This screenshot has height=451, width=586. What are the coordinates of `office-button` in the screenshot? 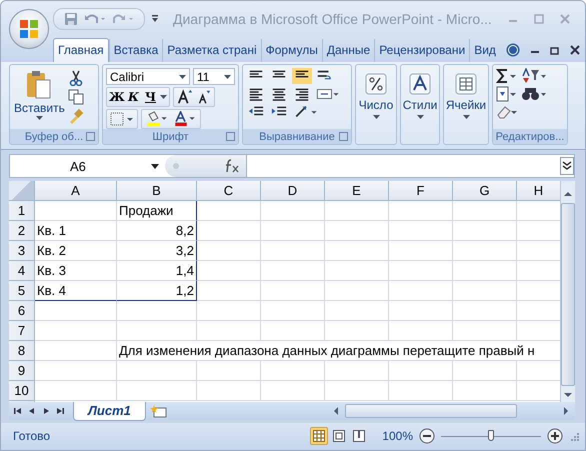 It's located at (29, 29).